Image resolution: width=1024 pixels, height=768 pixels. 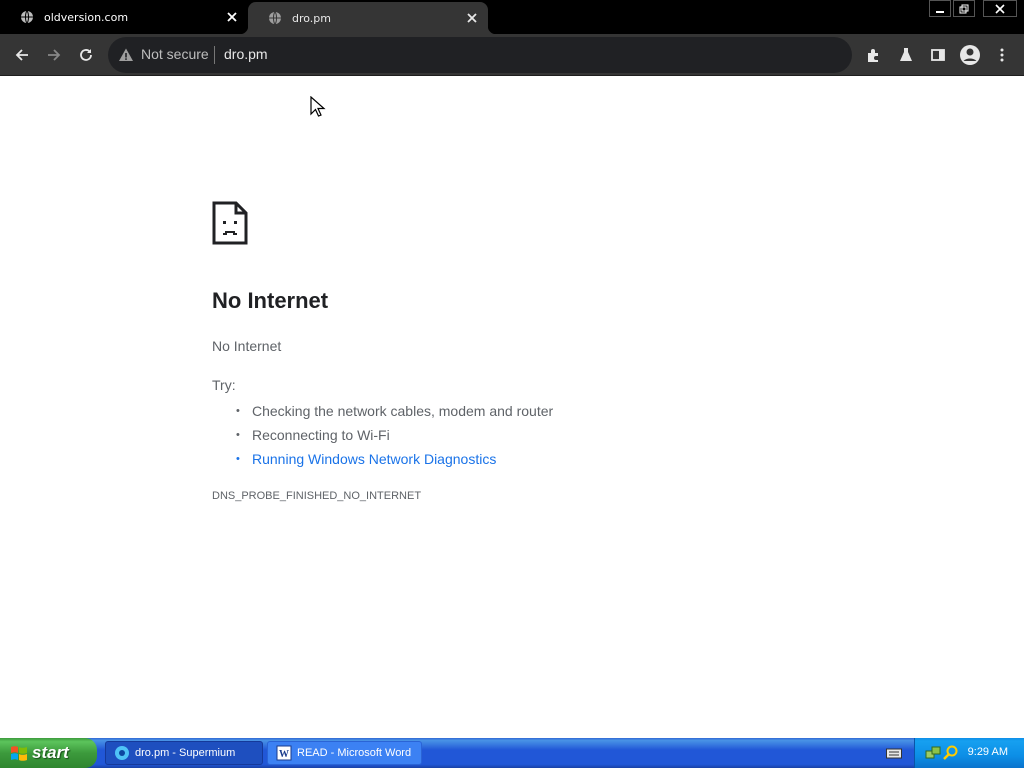 What do you see at coordinates (270, 300) in the screenshot?
I see `page-title: No Internet` at bounding box center [270, 300].